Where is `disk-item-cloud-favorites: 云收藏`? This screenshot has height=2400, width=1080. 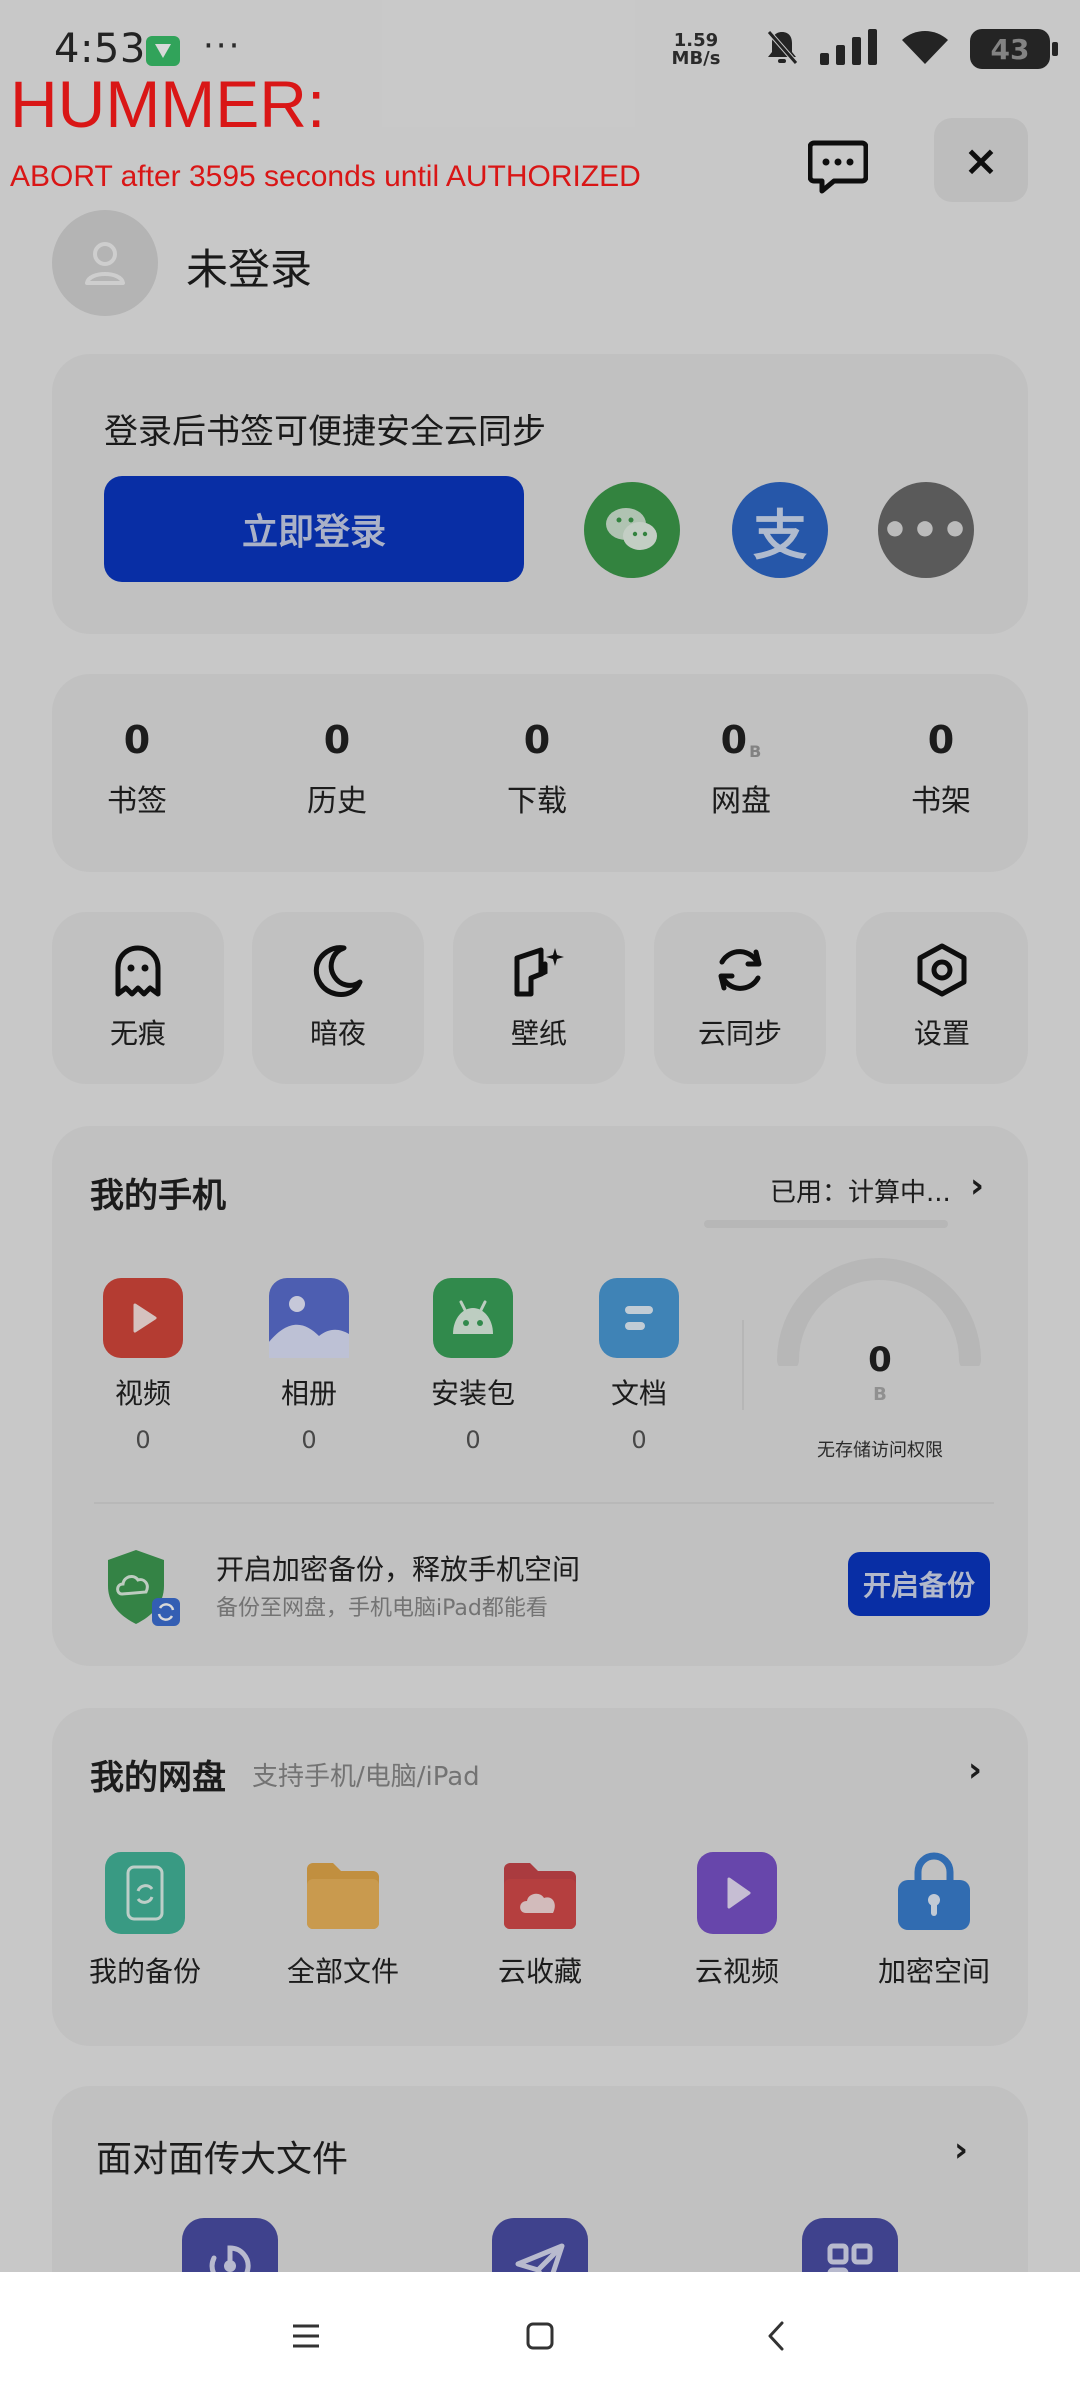
disk-item-cloud-favorites: 云收藏 is located at coordinates (540, 1921).